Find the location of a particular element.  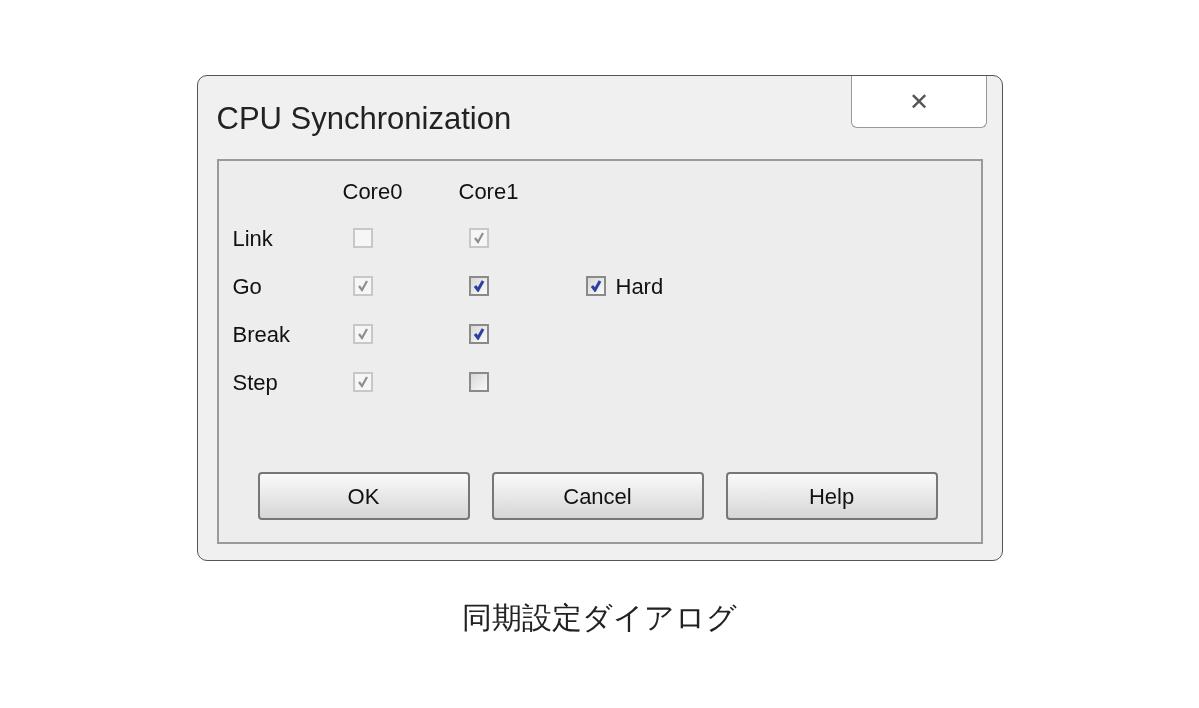

dialog-button: OK is located at coordinates (363, 496).